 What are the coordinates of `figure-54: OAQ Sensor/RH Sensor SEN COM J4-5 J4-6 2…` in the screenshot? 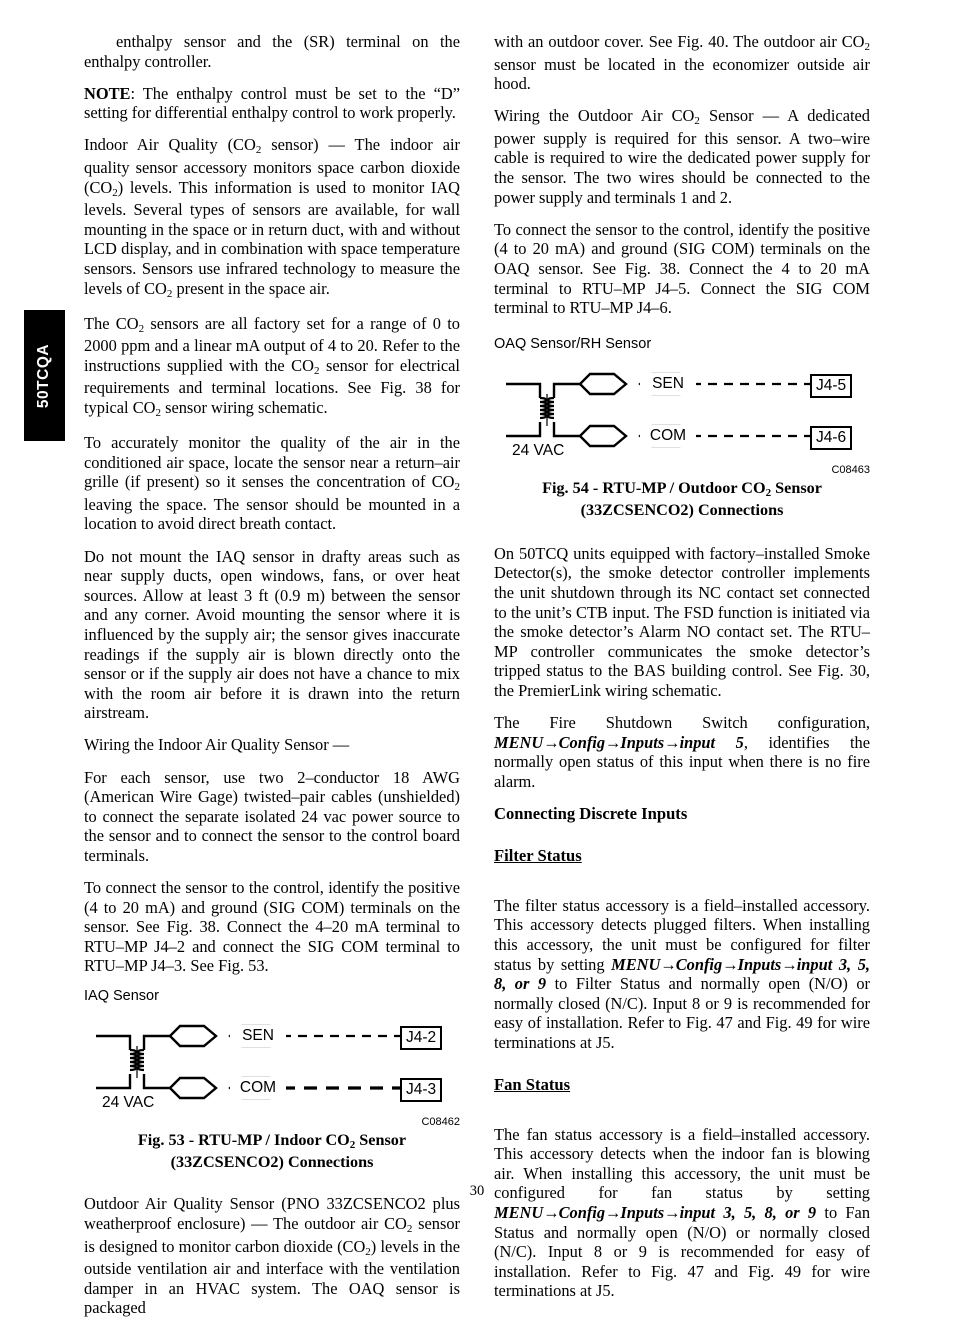 It's located at (682, 428).